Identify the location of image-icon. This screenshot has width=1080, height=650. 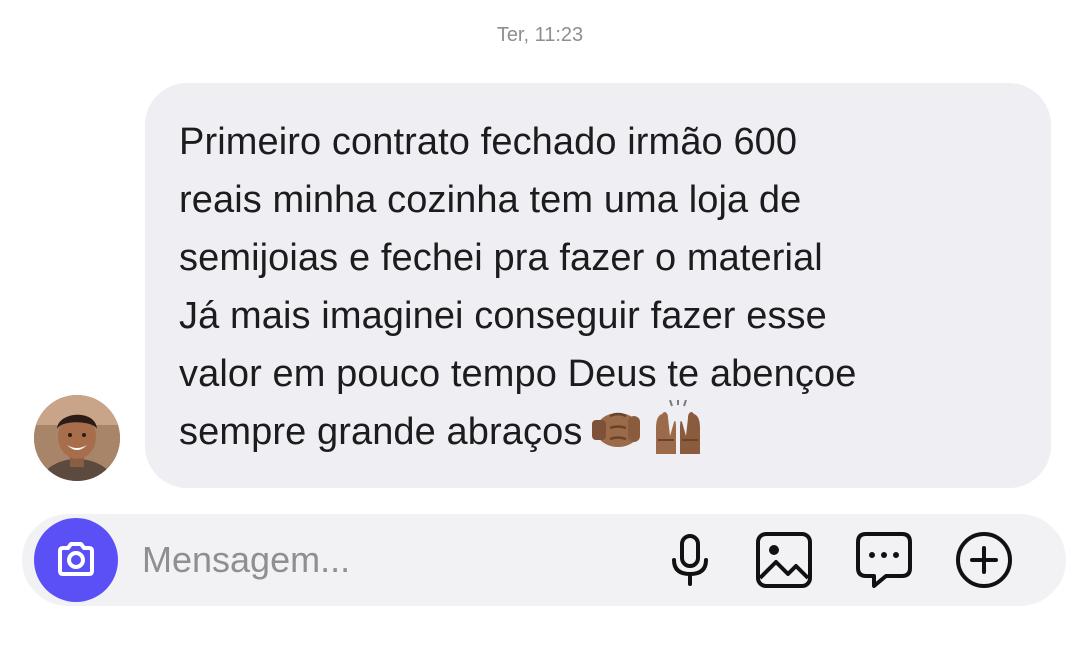
(784, 560).